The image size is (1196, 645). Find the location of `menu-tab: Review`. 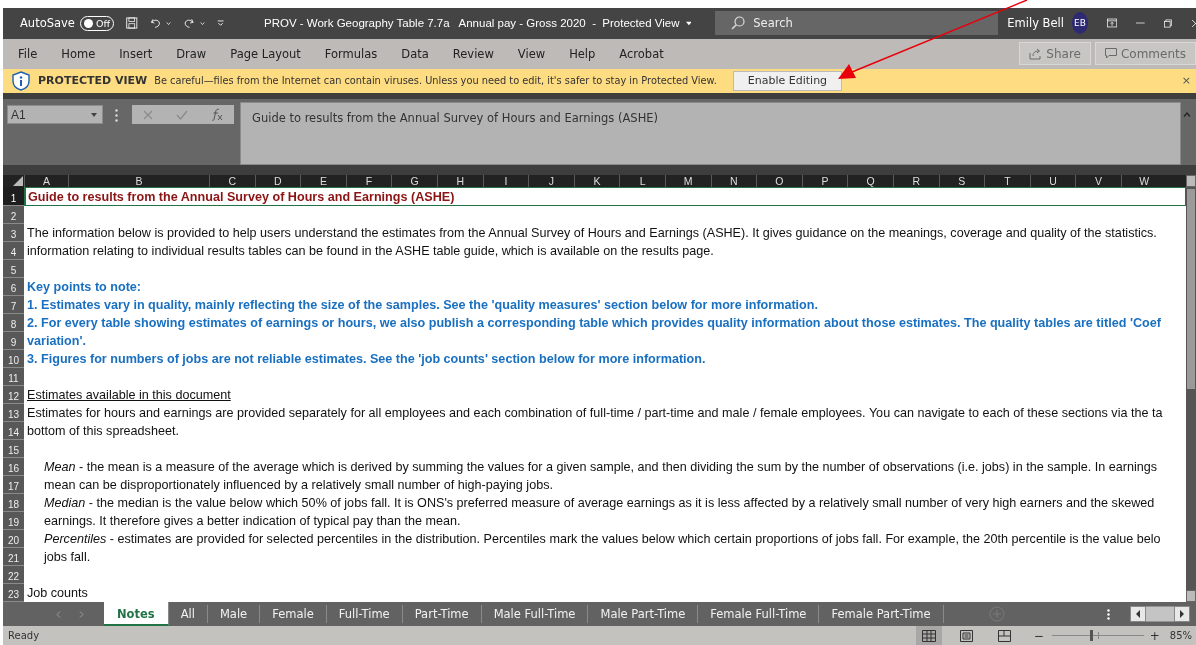

menu-tab: Review is located at coordinates (473, 53).